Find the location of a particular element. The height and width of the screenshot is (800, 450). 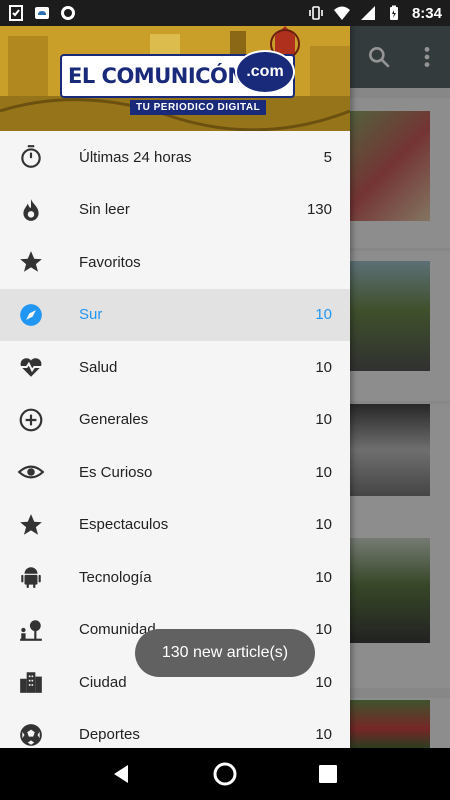

soccer-ball-icon is located at coordinates (31, 734).